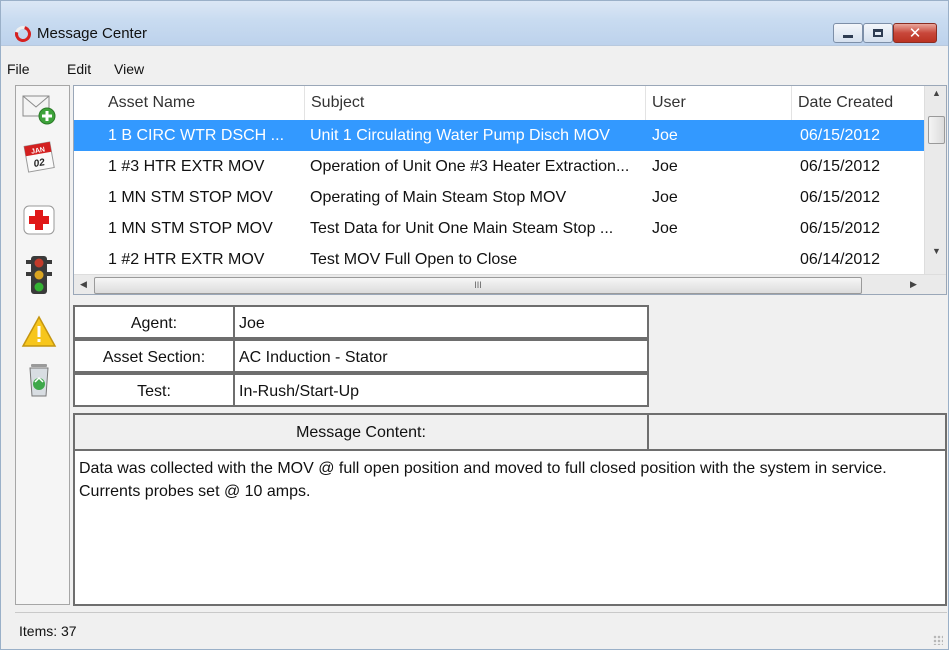  I want to click on list-header: Asset Name Subject User Date Created, so click(499, 103).